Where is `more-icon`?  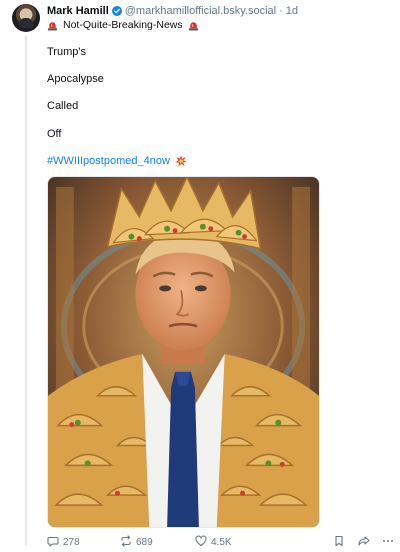
more-icon is located at coordinates (388, 542).